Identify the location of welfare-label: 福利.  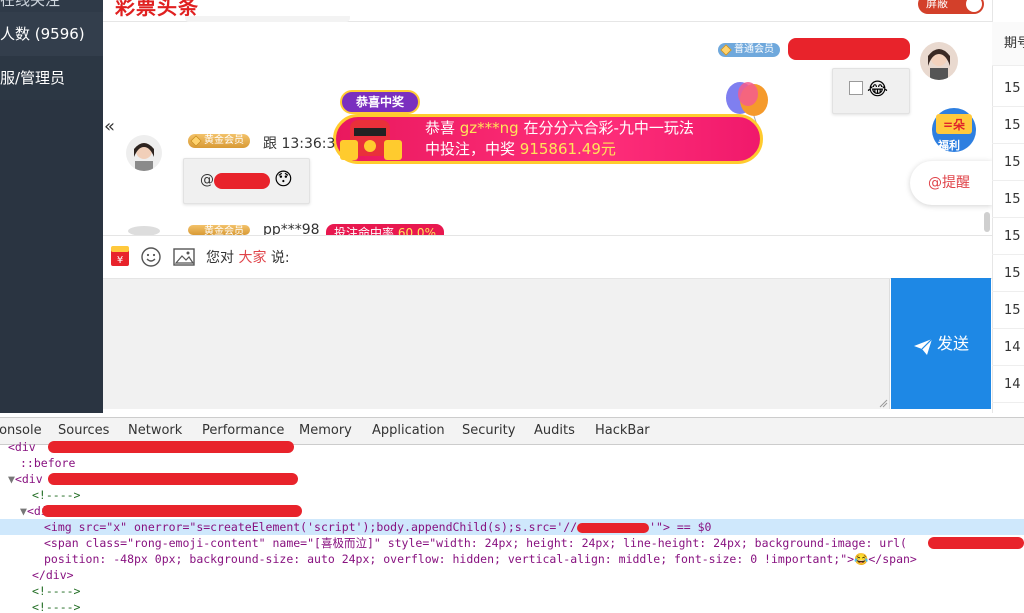
(949, 145).